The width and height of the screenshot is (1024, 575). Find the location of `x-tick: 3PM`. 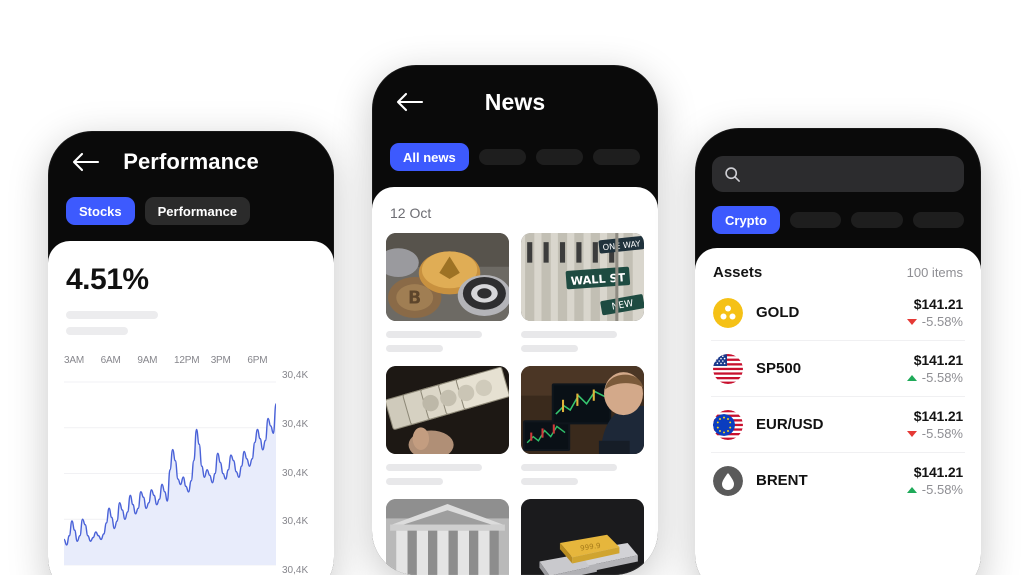

x-tick: 3PM is located at coordinates (220, 360).